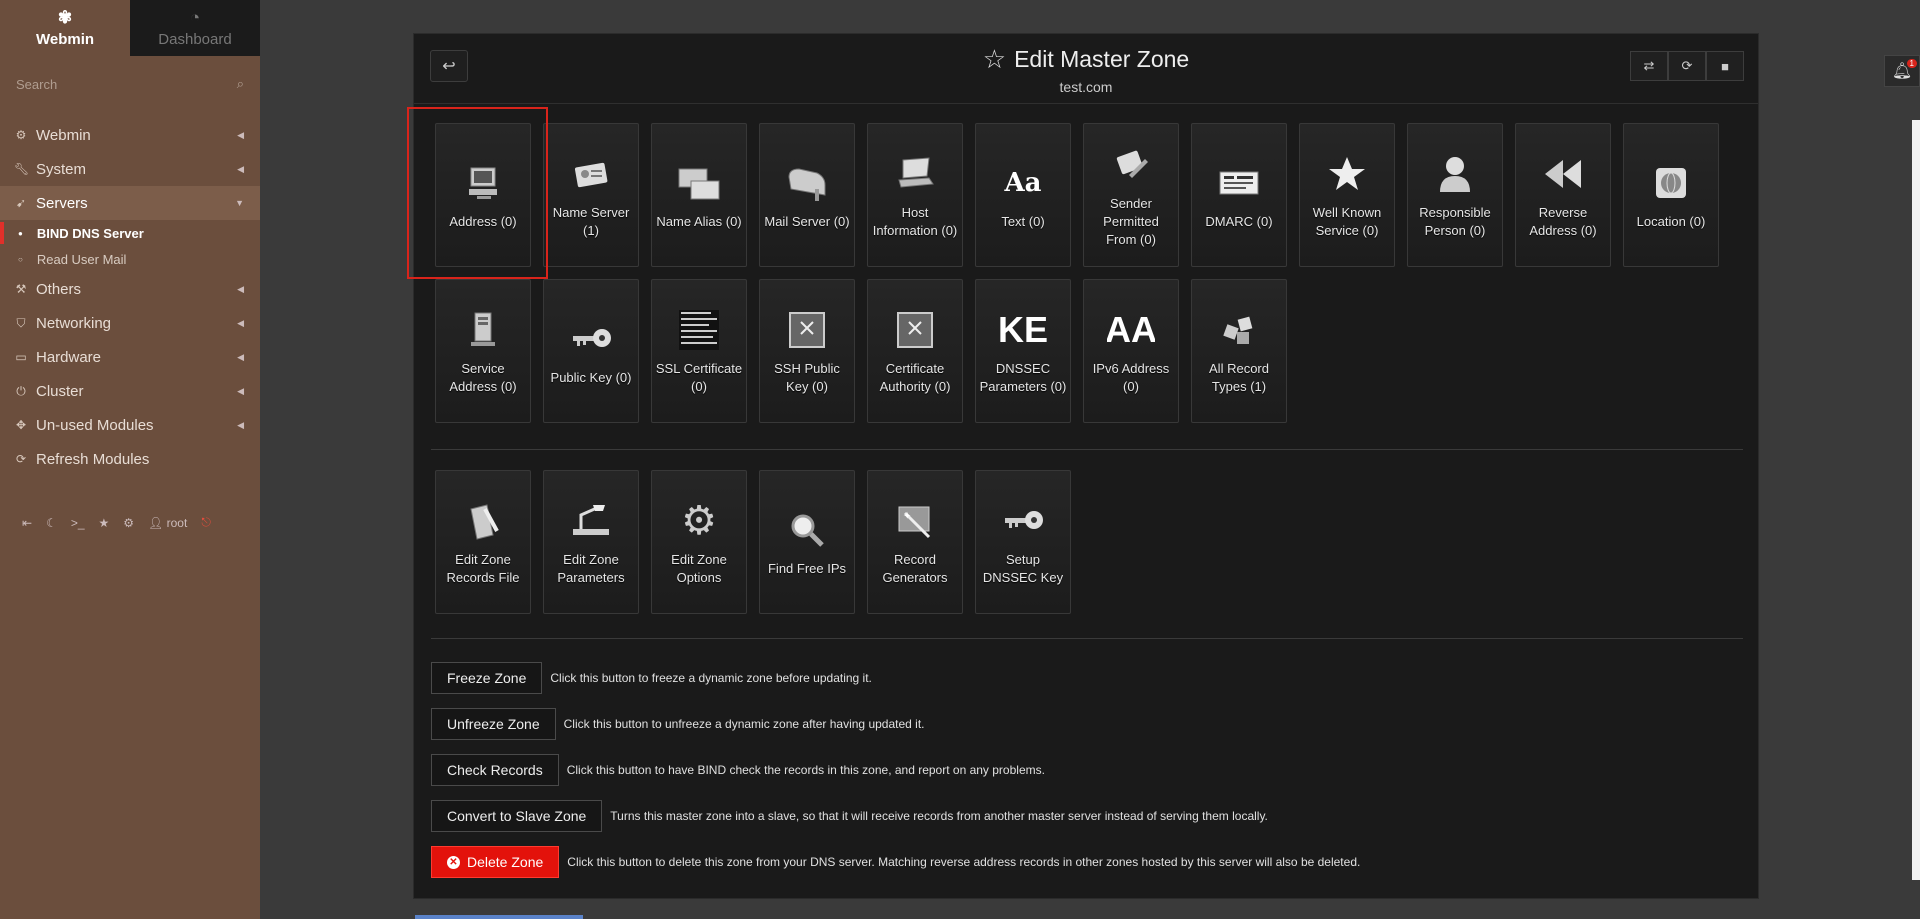 This screenshot has height=919, width=1920. What do you see at coordinates (915, 351) in the screenshot?
I see `tile-certificate-authority: Certificate Authority (0)` at bounding box center [915, 351].